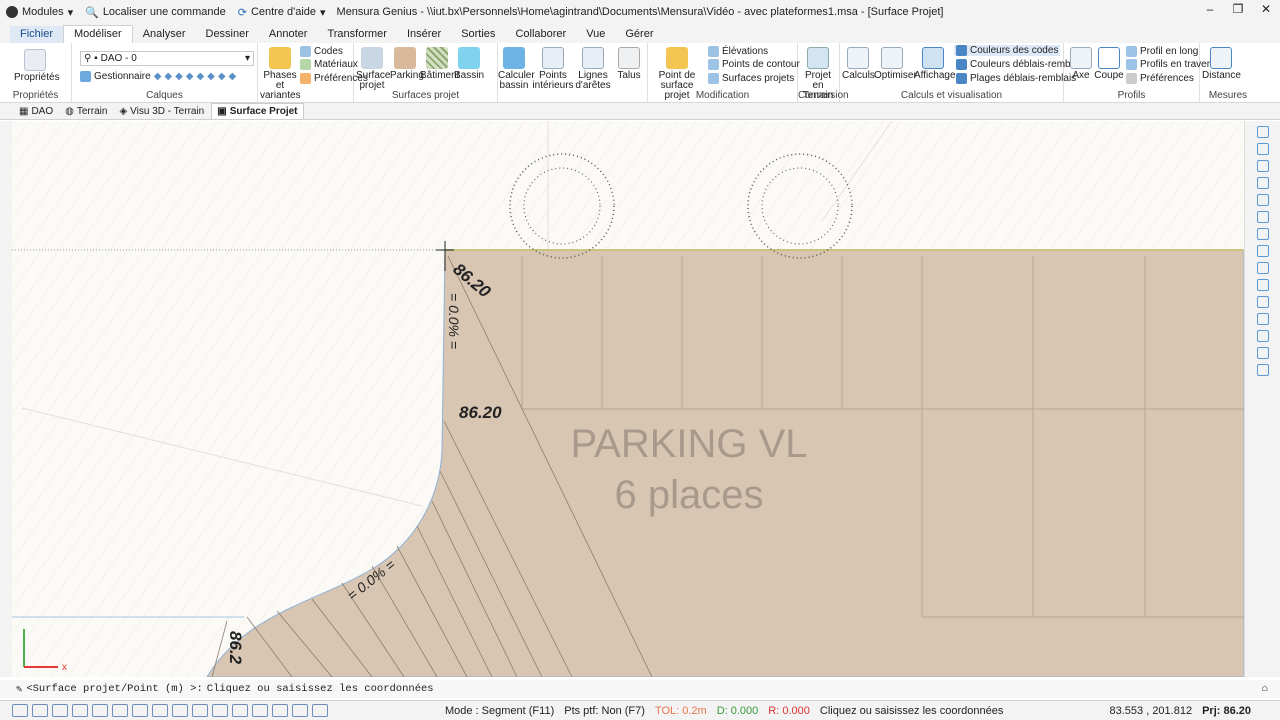  Describe the element at coordinates (20, 710) in the screenshot. I see `ortho-icon` at that location.